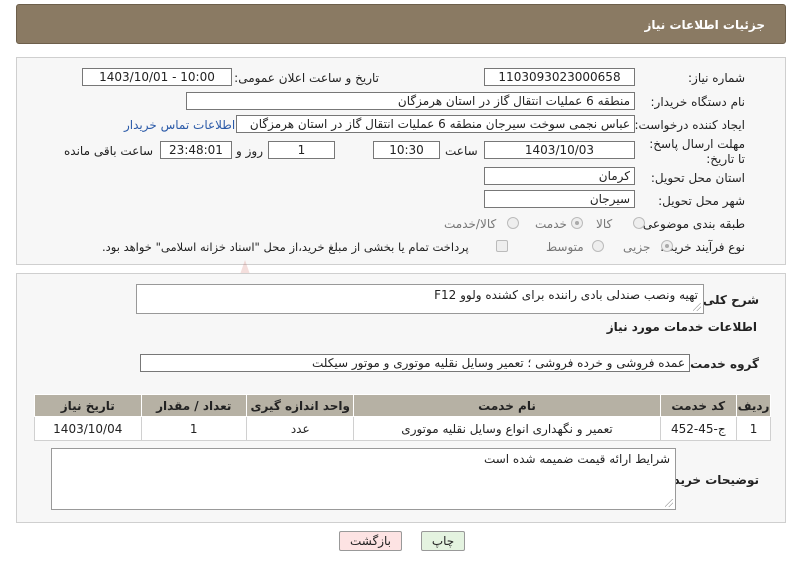 The height and width of the screenshot is (566, 789). Describe the element at coordinates (689, 125) in the screenshot. I see `requester-label: ایجاد کننده درخواست:` at that location.